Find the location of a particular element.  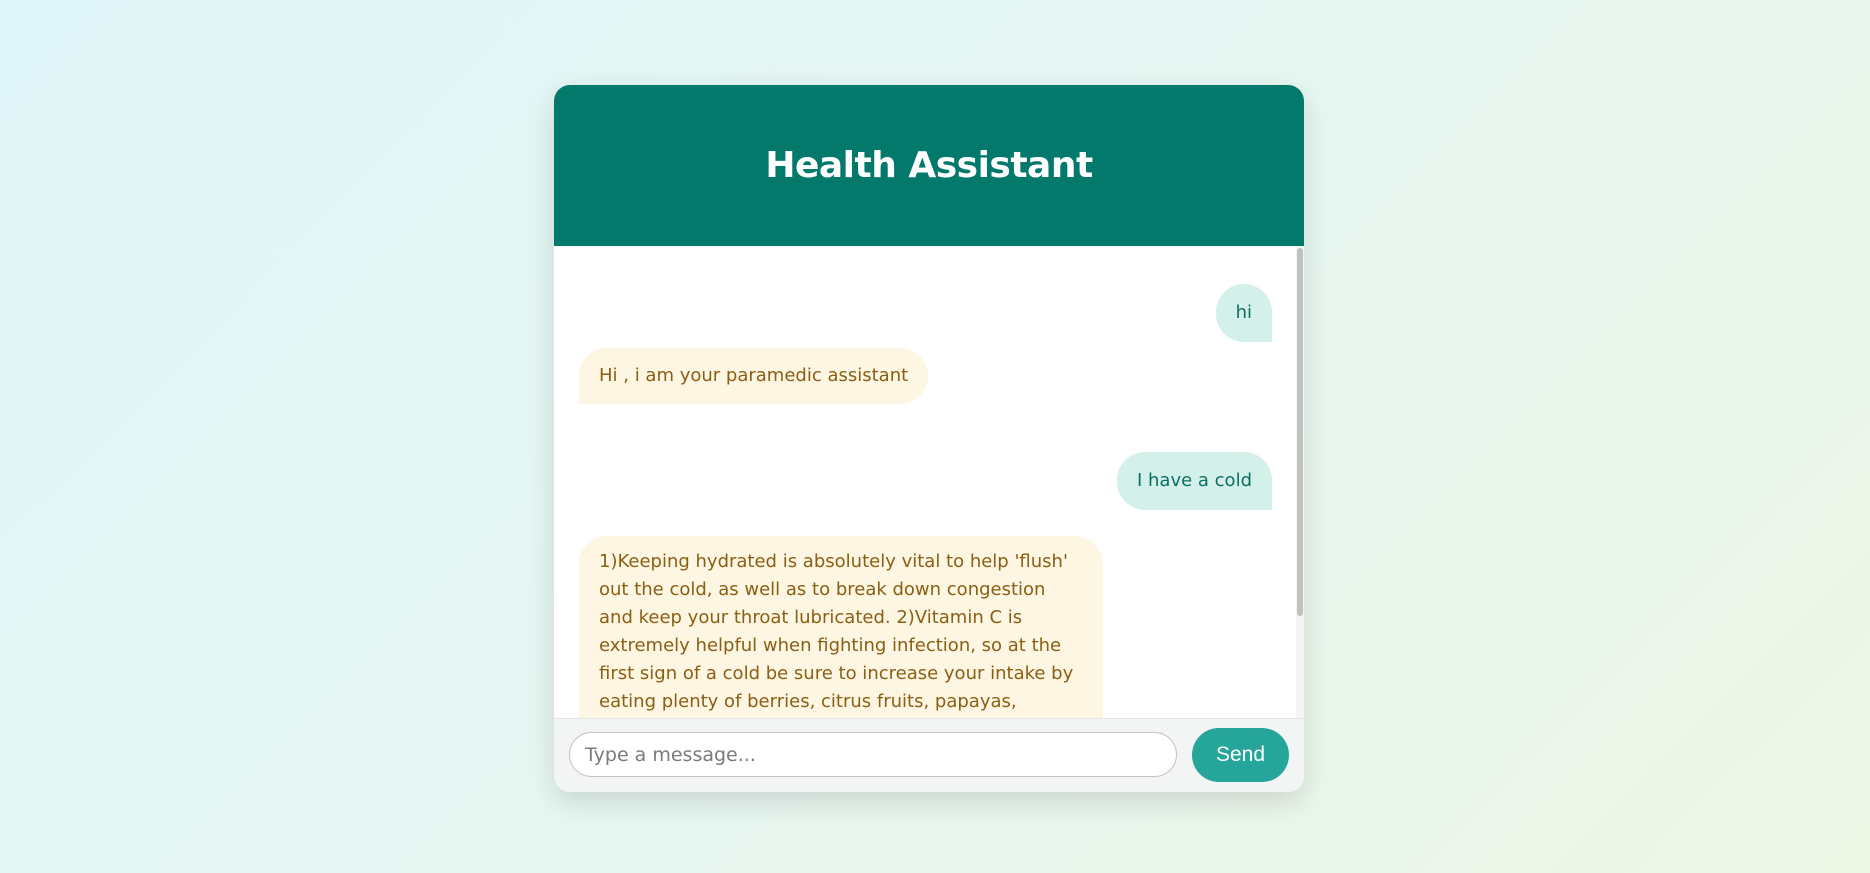

message-composer: Send is located at coordinates (929, 755).